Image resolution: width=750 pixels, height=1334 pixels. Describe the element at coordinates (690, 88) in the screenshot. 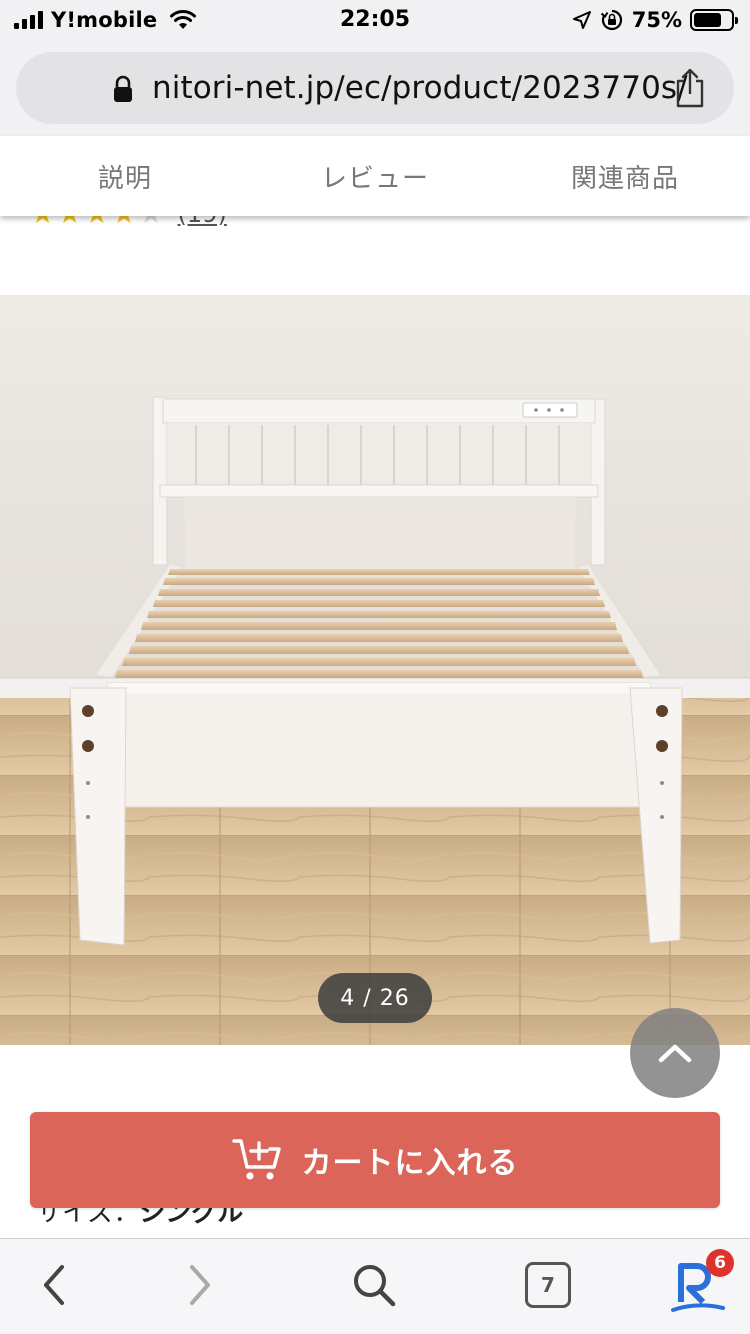

I see `share-icon` at that location.